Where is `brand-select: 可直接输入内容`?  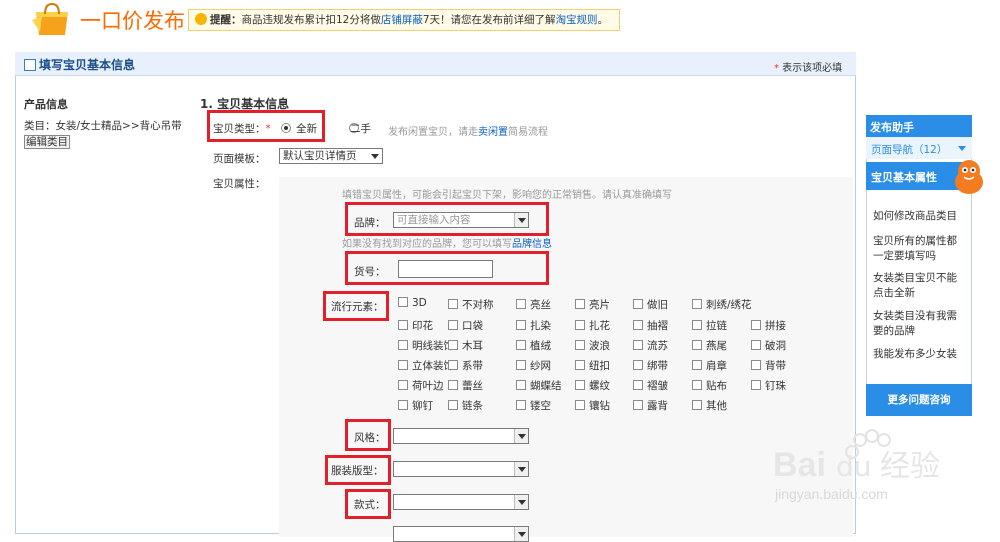 brand-select: 可直接输入内容 is located at coordinates (461, 220).